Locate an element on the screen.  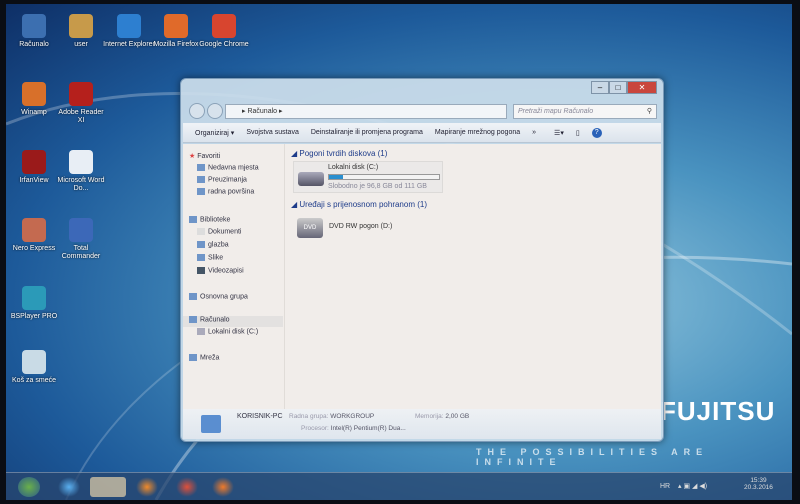
drive-c-name: Lokalni disk (C:) is located at coordinates (353, 167).